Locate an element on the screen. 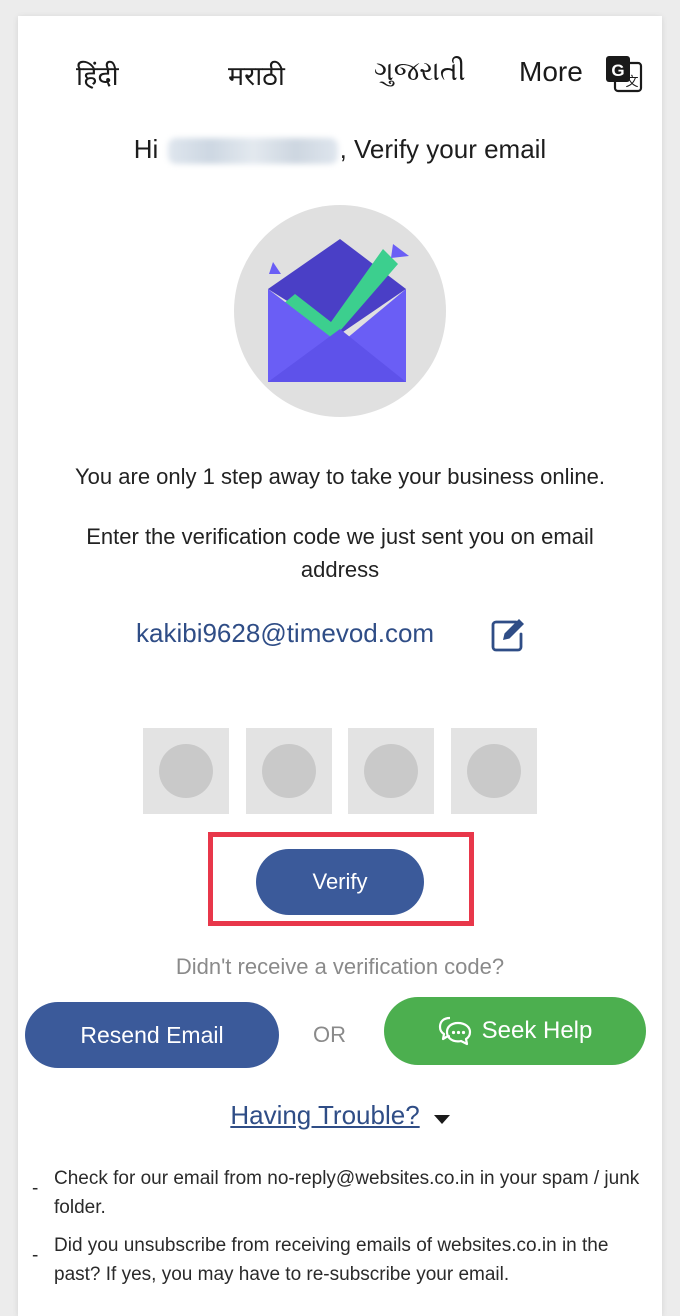 The image size is (680, 1316). email-verified-illustration is located at coordinates (340, 311).